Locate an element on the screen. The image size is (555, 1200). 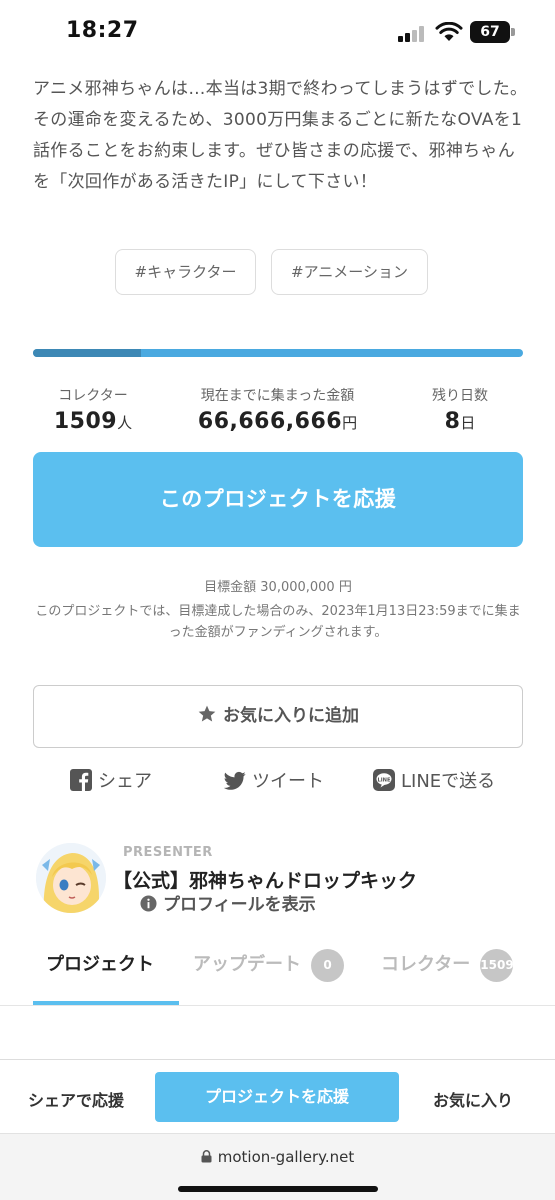
add-favorite-button: お気に入りに追加 is located at coordinates (278, 716).